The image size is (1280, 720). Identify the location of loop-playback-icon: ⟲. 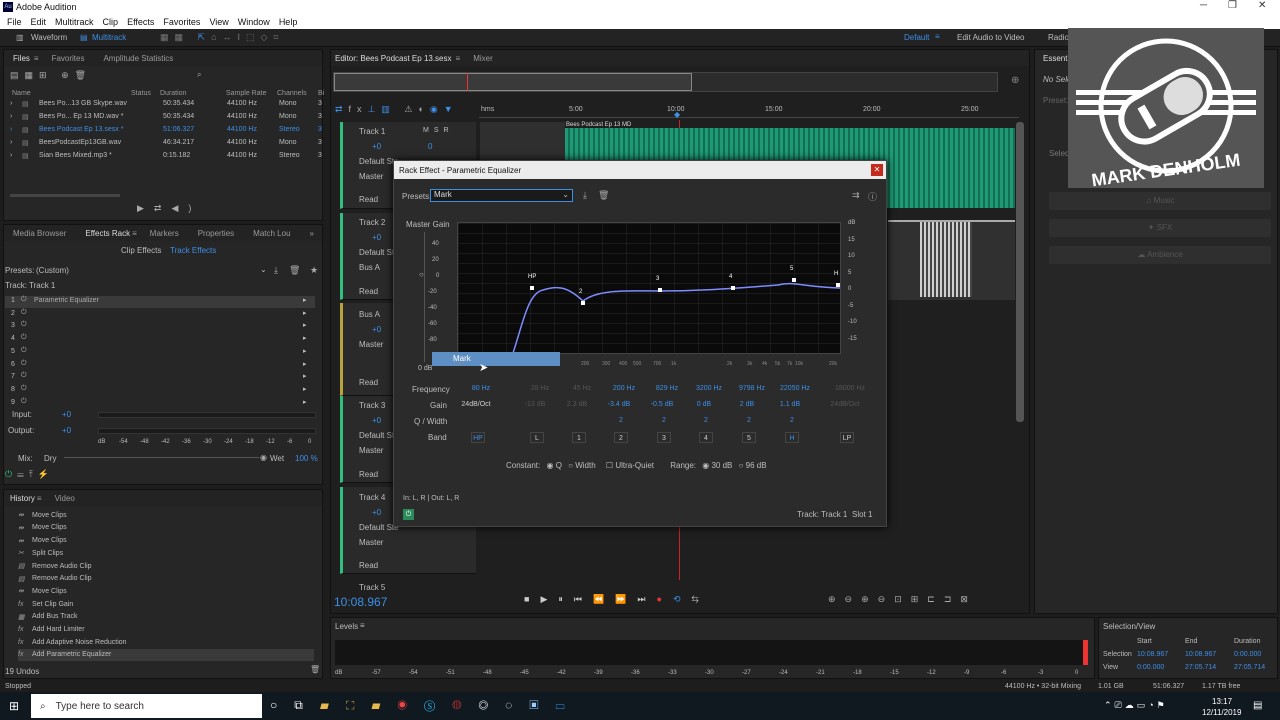
(682, 599).